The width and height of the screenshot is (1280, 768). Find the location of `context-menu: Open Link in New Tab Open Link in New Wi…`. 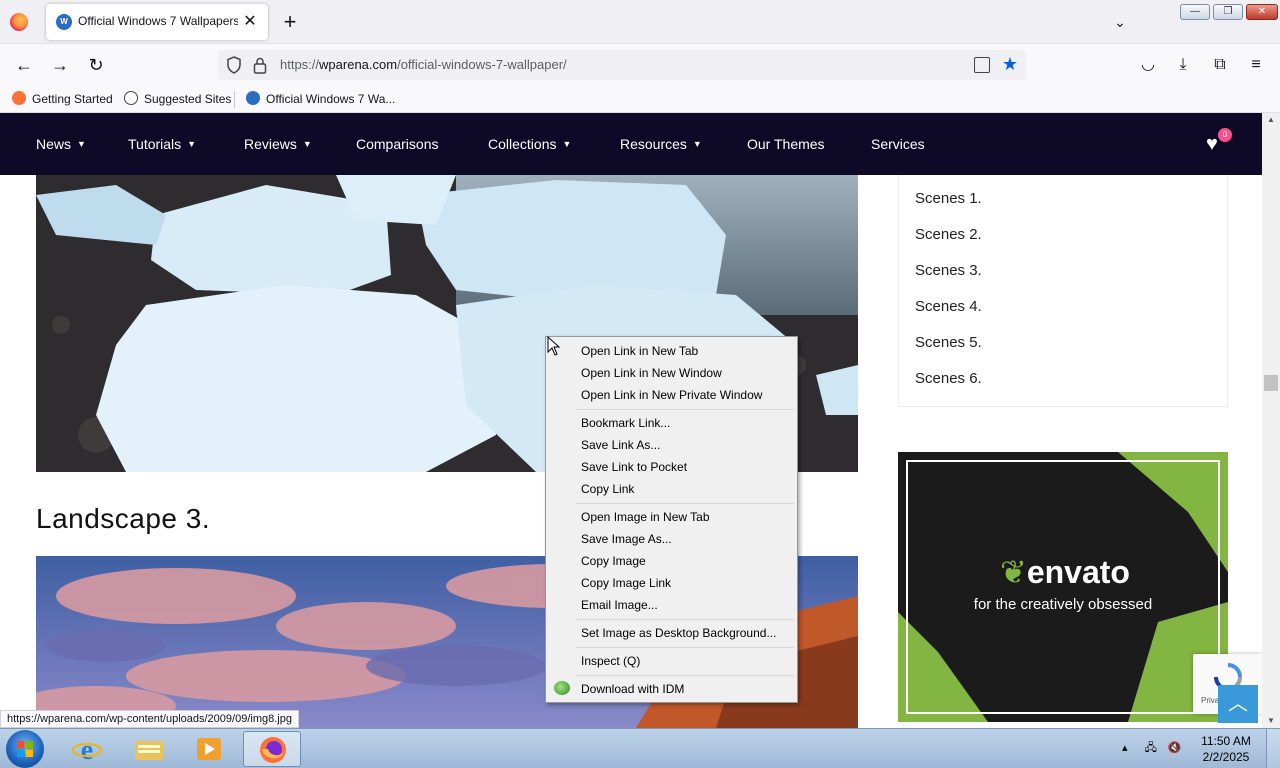

context-menu: Open Link in New Tab Open Link in New Wi… is located at coordinates (671, 519).